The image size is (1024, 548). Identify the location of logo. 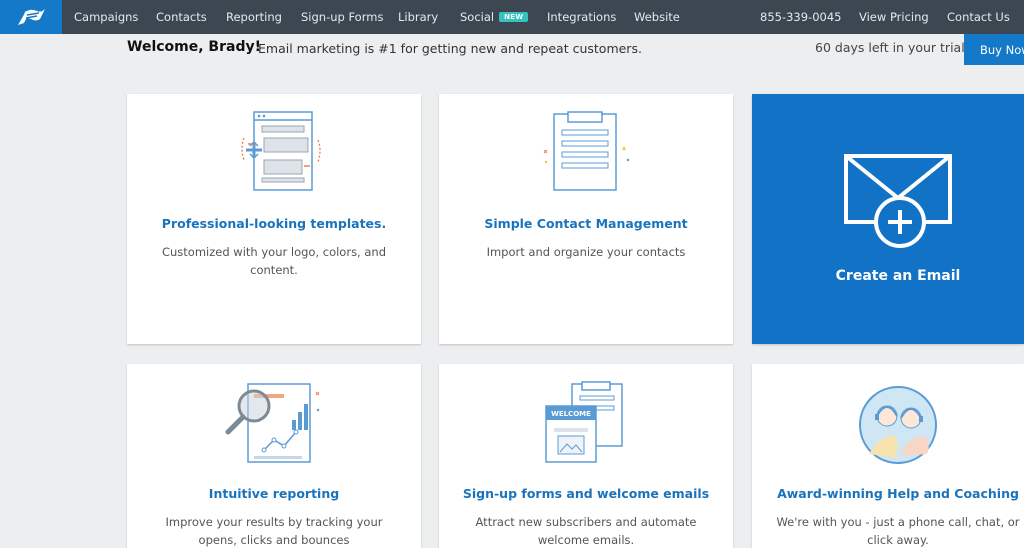
(31, 17).